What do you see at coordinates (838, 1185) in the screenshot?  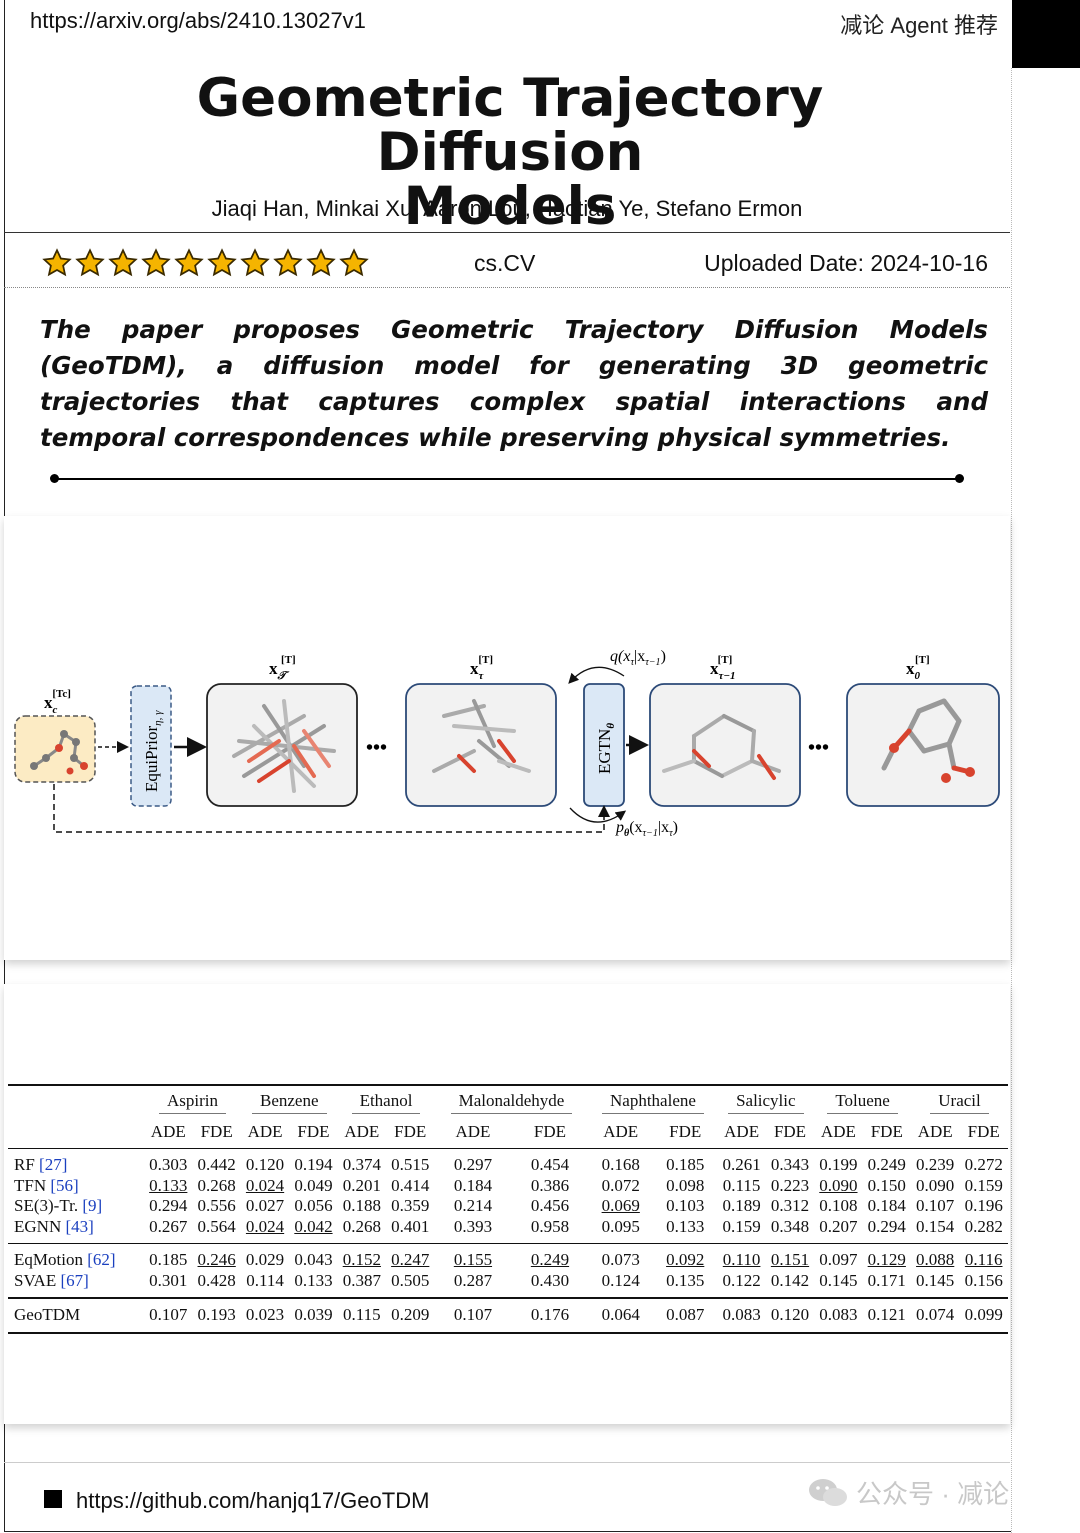 I see `table-cell: 0.090` at bounding box center [838, 1185].